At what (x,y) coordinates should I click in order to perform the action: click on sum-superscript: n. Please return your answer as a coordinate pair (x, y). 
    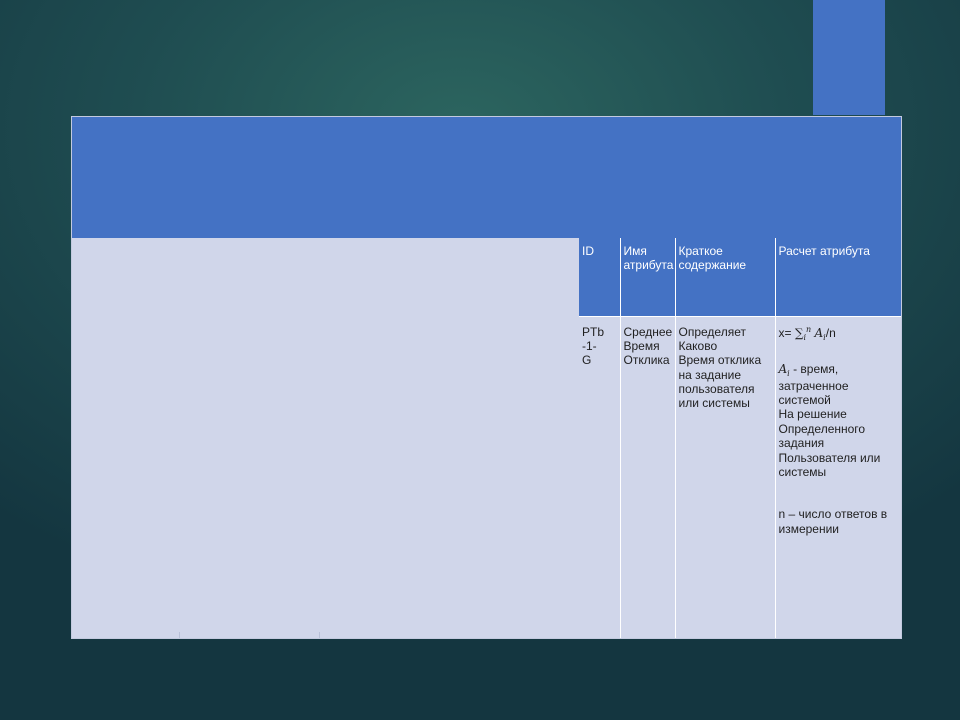
    Looking at the image, I should click on (809, 329).